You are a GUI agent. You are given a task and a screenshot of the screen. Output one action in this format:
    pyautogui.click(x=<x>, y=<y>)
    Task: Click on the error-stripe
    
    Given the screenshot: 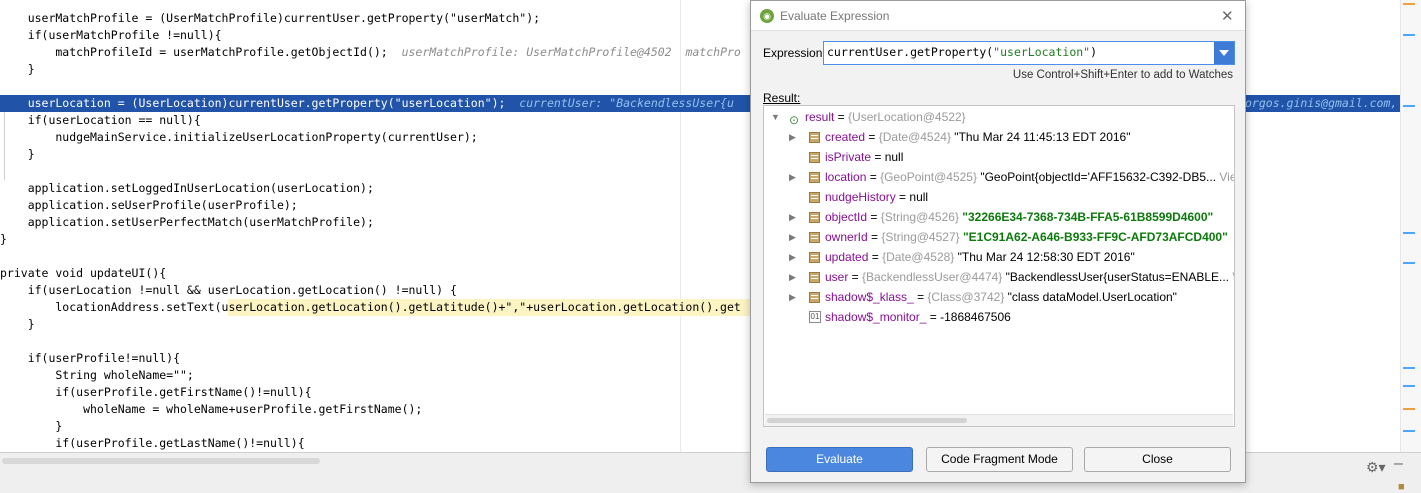 What is the action you would take?
    pyautogui.click(x=1410, y=226)
    